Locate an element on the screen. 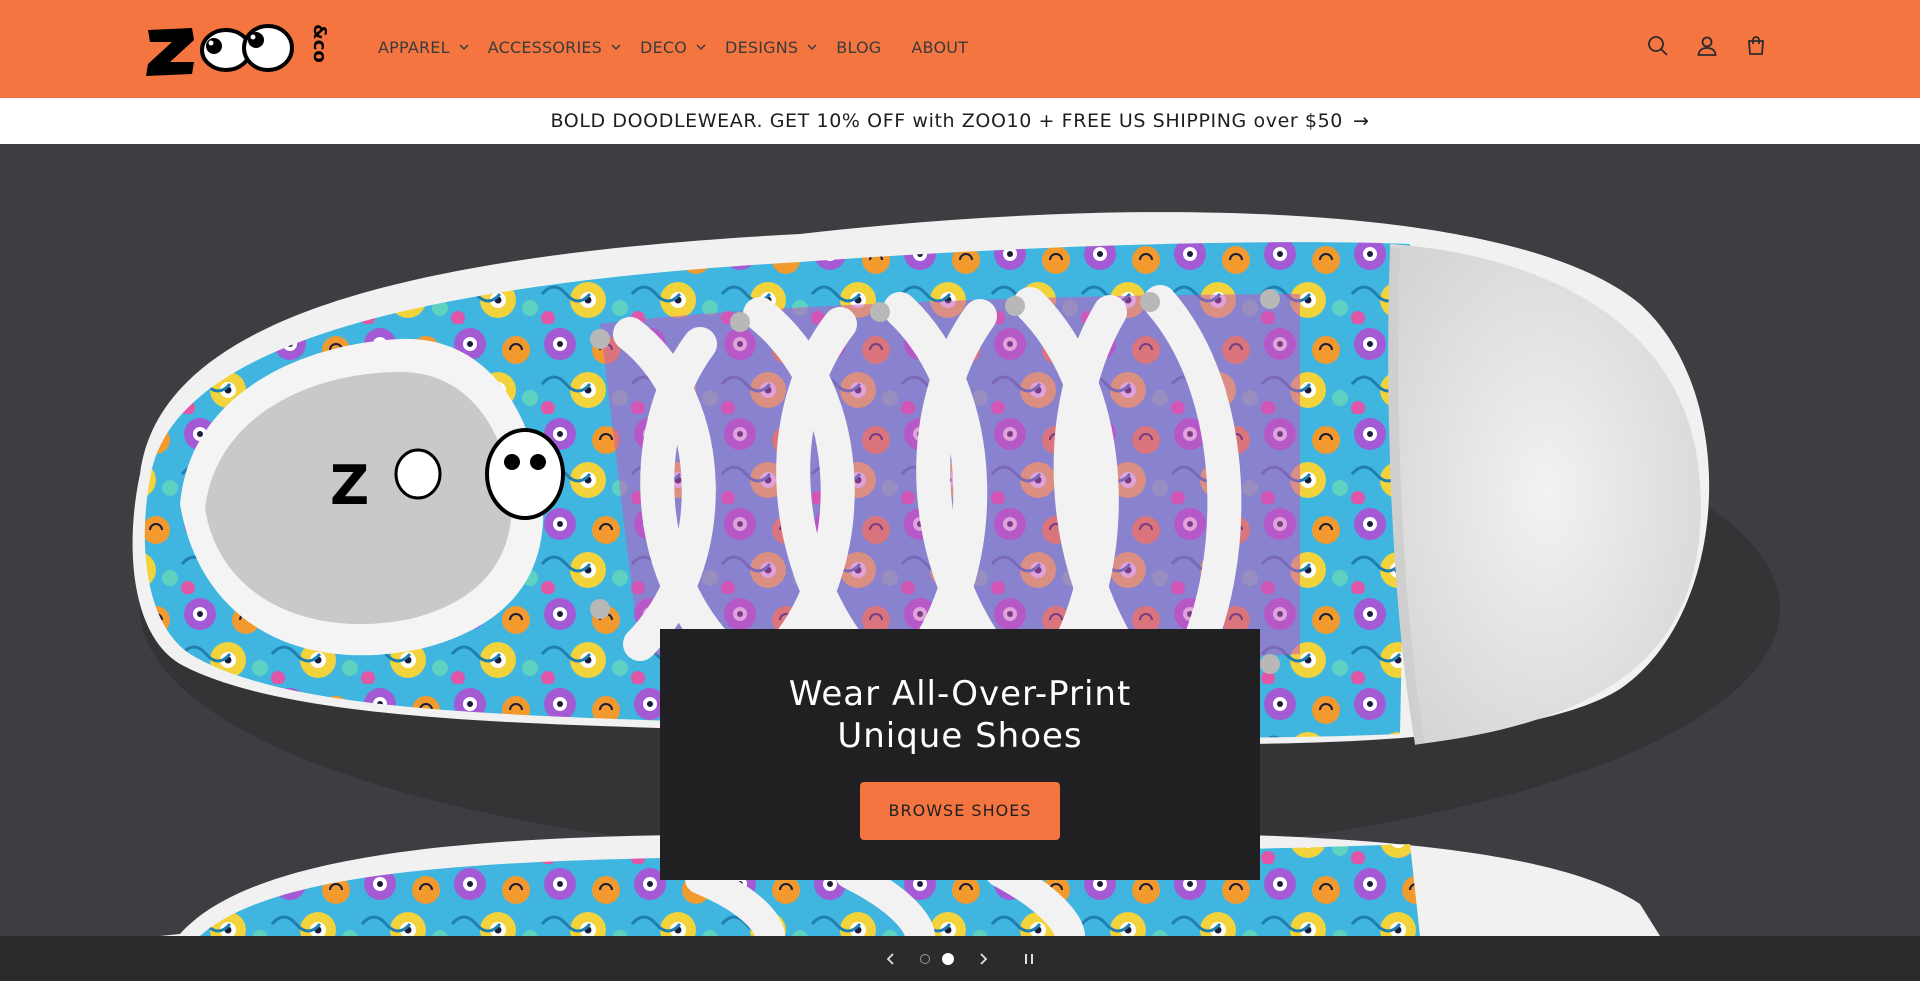  search-icon is located at coordinates (1658, 46).